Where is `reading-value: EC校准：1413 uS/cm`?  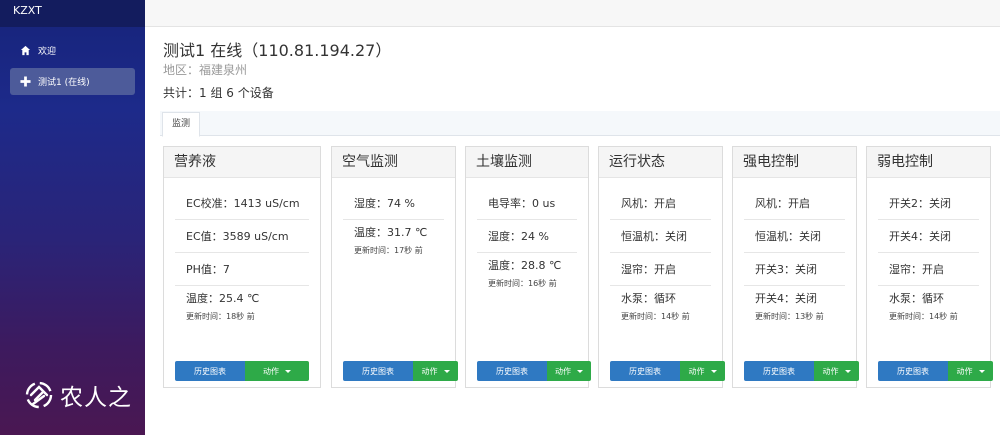
reading-value: EC校准：1413 uS/cm is located at coordinates (243, 203).